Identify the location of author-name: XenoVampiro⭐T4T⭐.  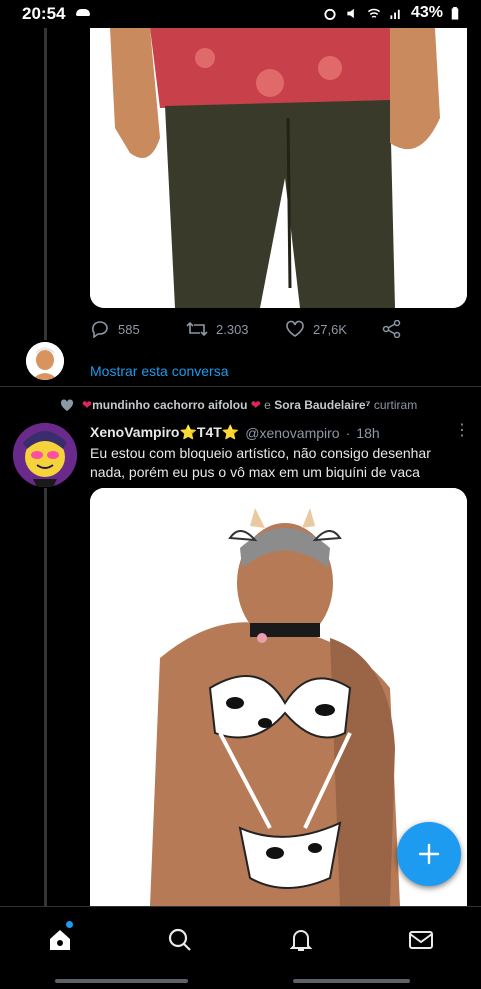
(164, 432).